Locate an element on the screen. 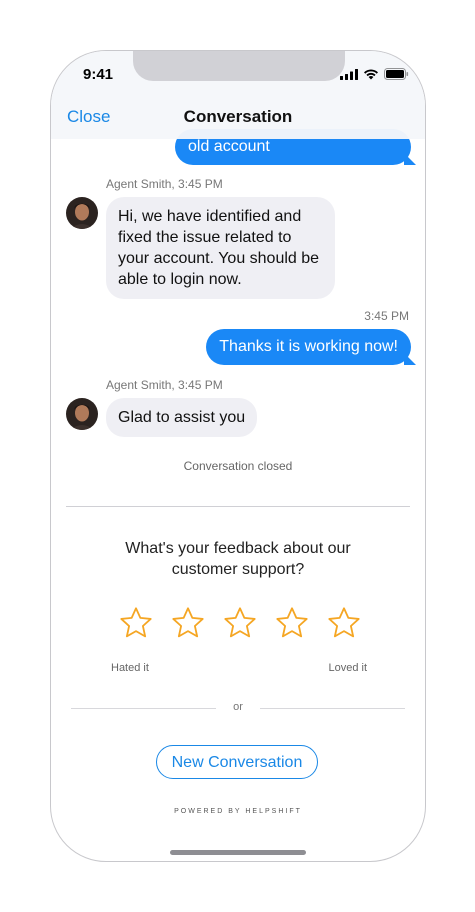 Image resolution: width=475 pixels, height=912 pixels. new-conversation-button: New Conversation is located at coordinates (237, 762).